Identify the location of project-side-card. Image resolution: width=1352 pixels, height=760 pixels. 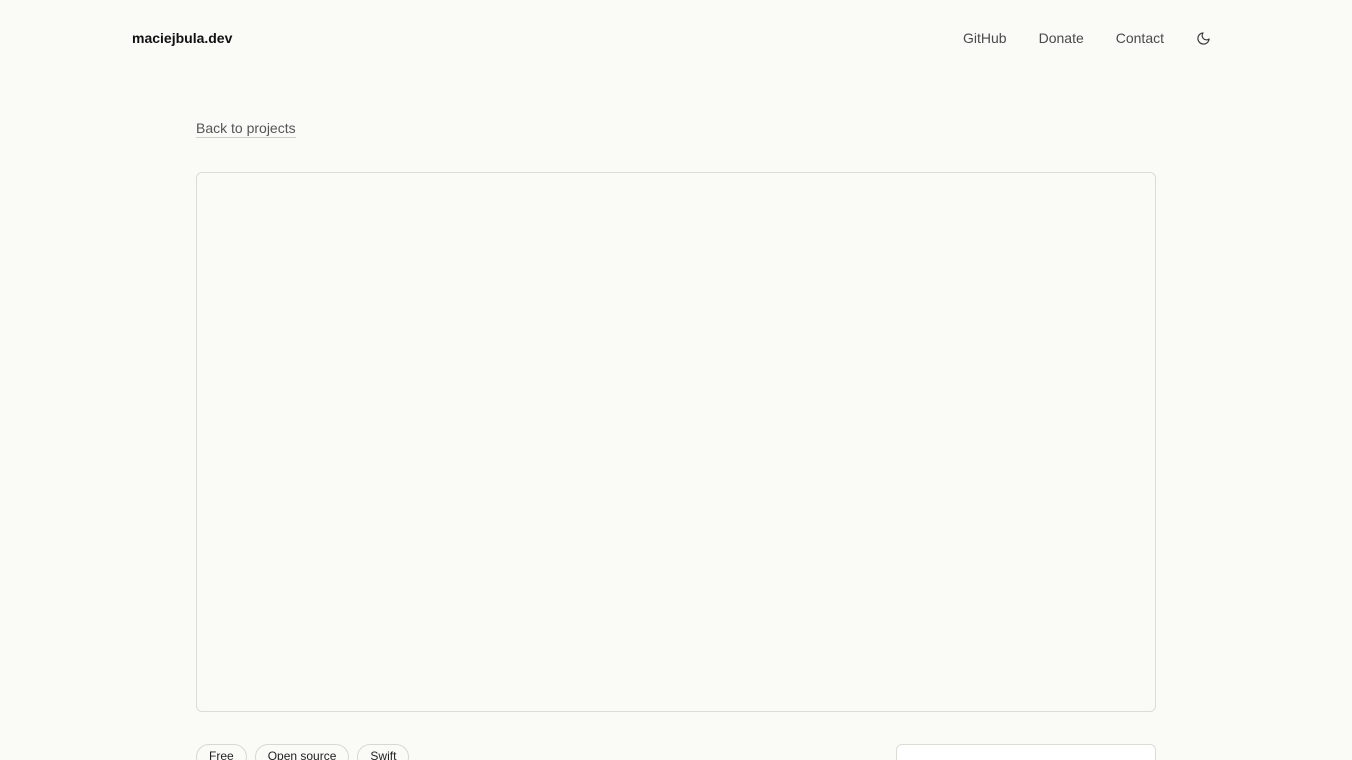
(1026, 752).